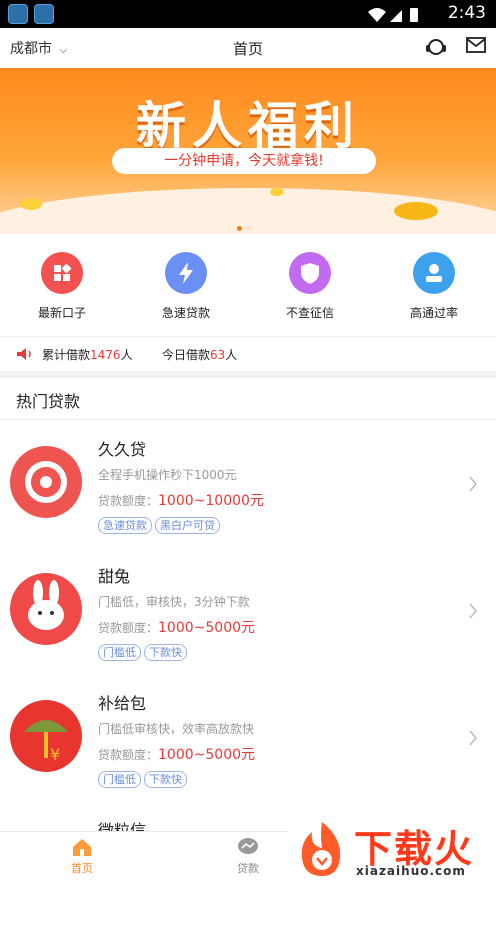 The image size is (496, 928). I want to click on loan-name: 补给包, so click(122, 703).